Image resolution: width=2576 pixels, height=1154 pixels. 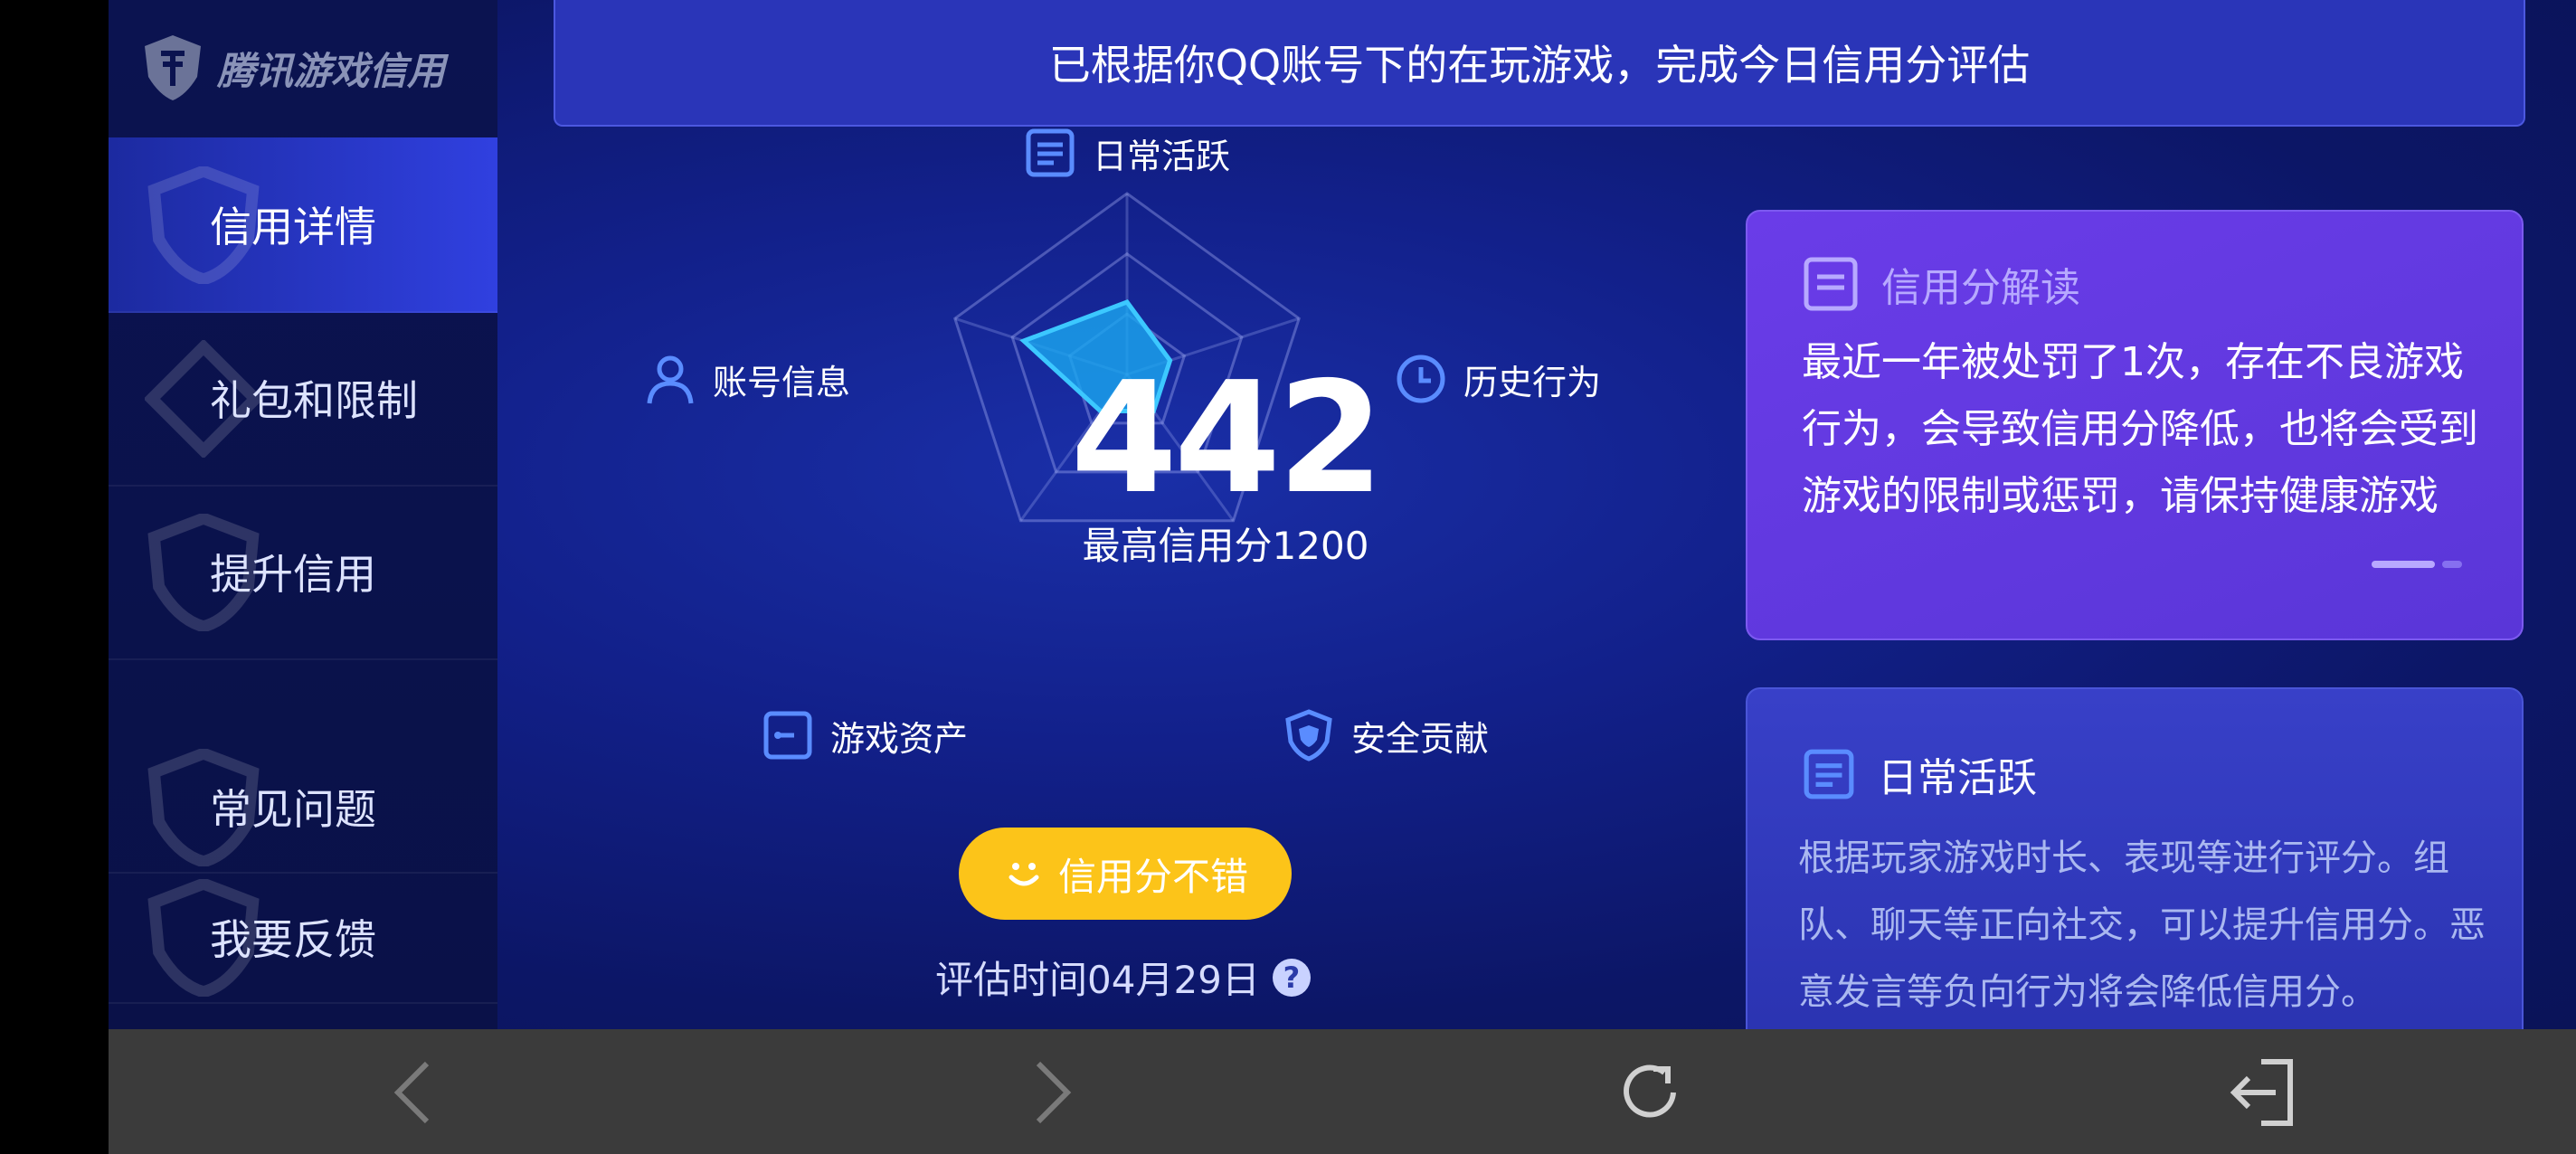 I want to click on sidebar-item-improve-credit: 提升信用, so click(x=303, y=572).